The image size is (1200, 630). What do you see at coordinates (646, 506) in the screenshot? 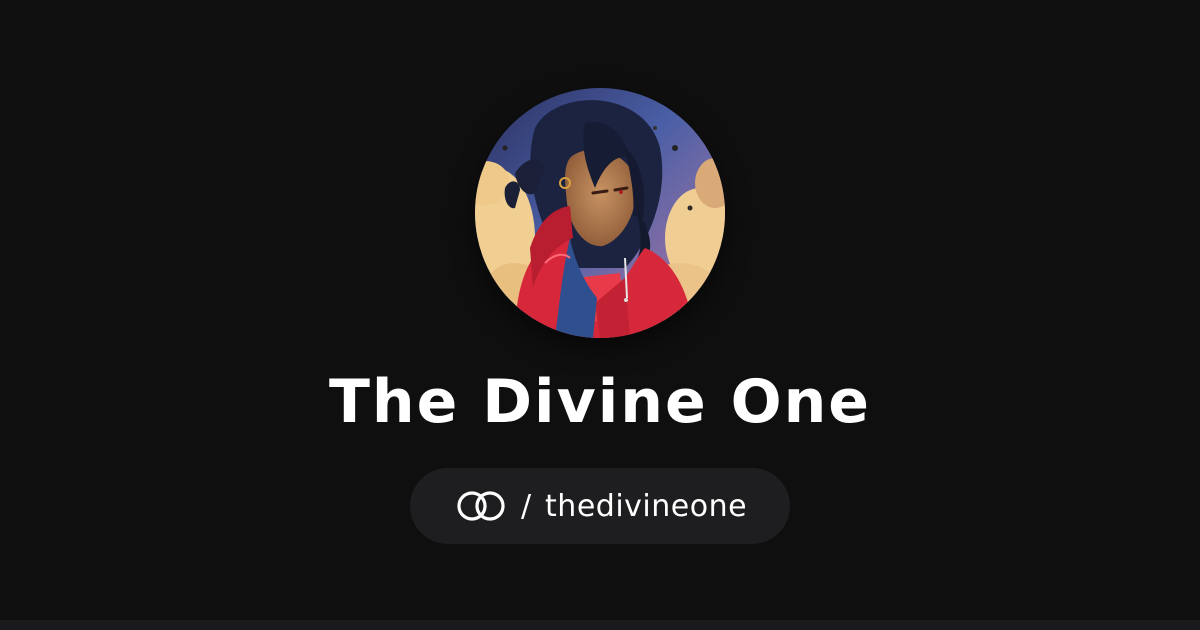
I see `profile-handle: thedivineone` at bounding box center [646, 506].